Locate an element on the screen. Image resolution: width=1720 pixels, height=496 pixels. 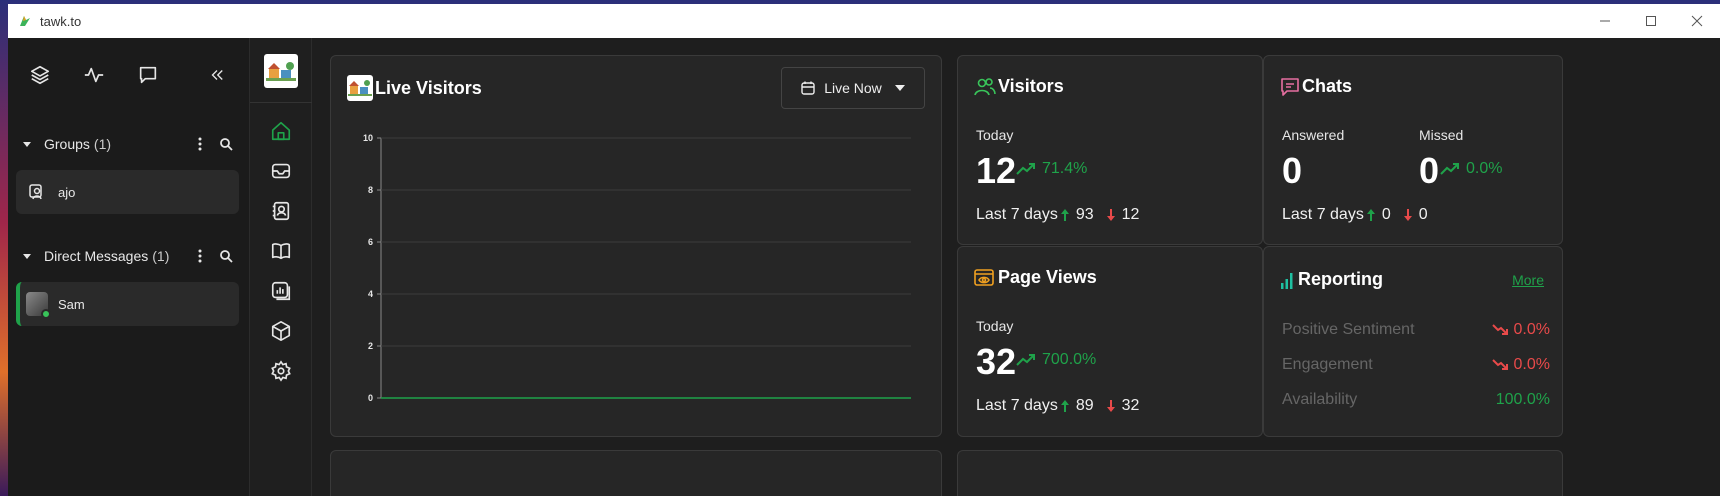
bar-chart-icon is located at coordinates (1288, 280).